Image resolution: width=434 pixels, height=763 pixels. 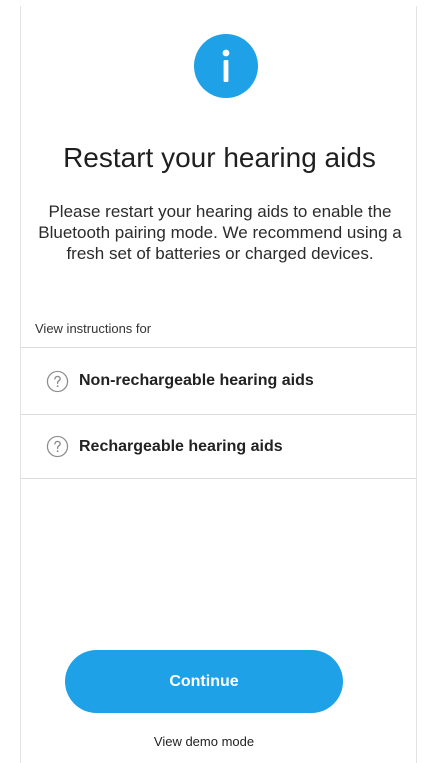 I want to click on list-item-rechargeable: Rechargeable hearing aids, so click(x=219, y=447).